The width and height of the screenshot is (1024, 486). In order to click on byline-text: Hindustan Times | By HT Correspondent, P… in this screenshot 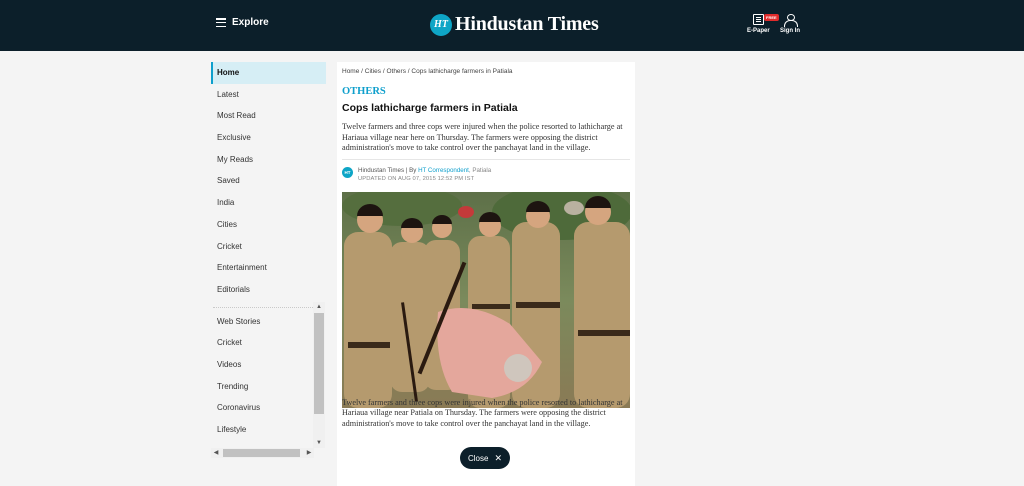, I will do `click(424, 171)`.